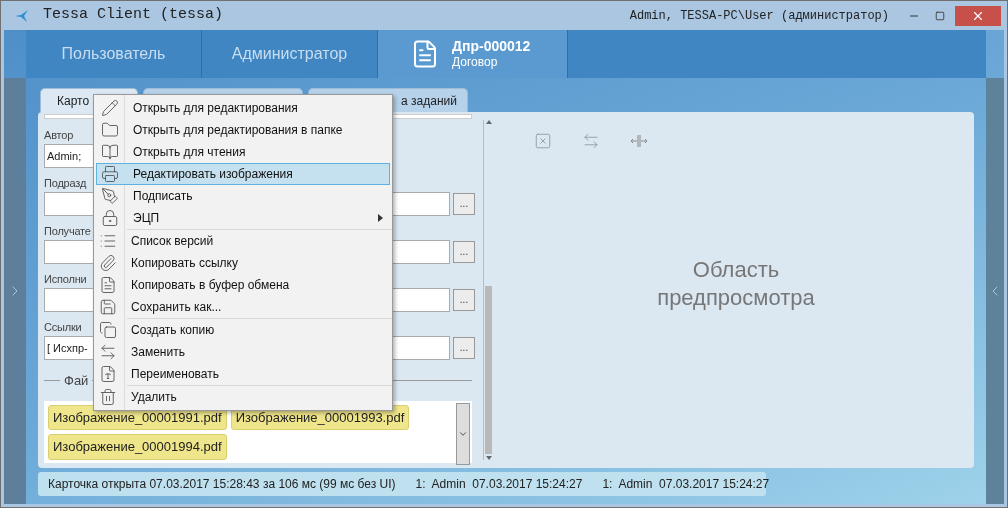  I want to click on text-file-icon, so click(108, 374).